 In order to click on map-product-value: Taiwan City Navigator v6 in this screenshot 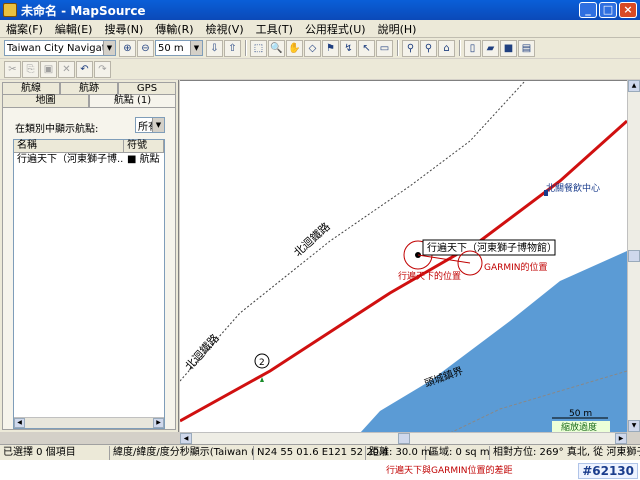, I will do `click(61, 48)`.